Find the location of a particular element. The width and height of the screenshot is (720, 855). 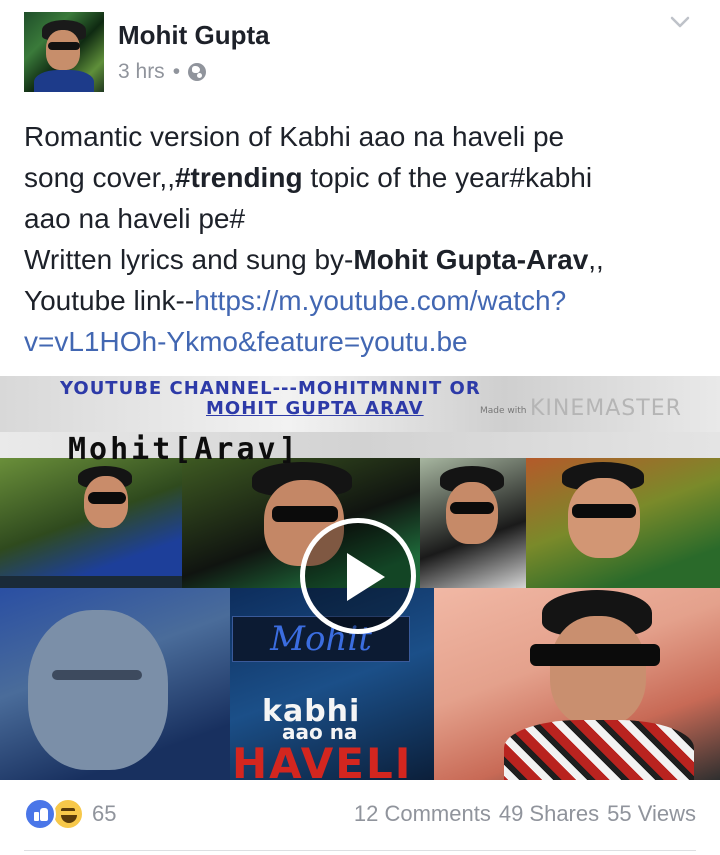

post-header: Mohit Gupta 3 hrs • is located at coordinates (360, 54).